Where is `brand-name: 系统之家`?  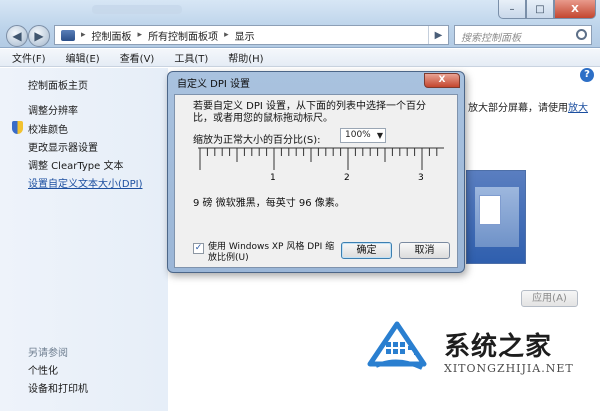 brand-name: 系统之家 is located at coordinates (498, 347).